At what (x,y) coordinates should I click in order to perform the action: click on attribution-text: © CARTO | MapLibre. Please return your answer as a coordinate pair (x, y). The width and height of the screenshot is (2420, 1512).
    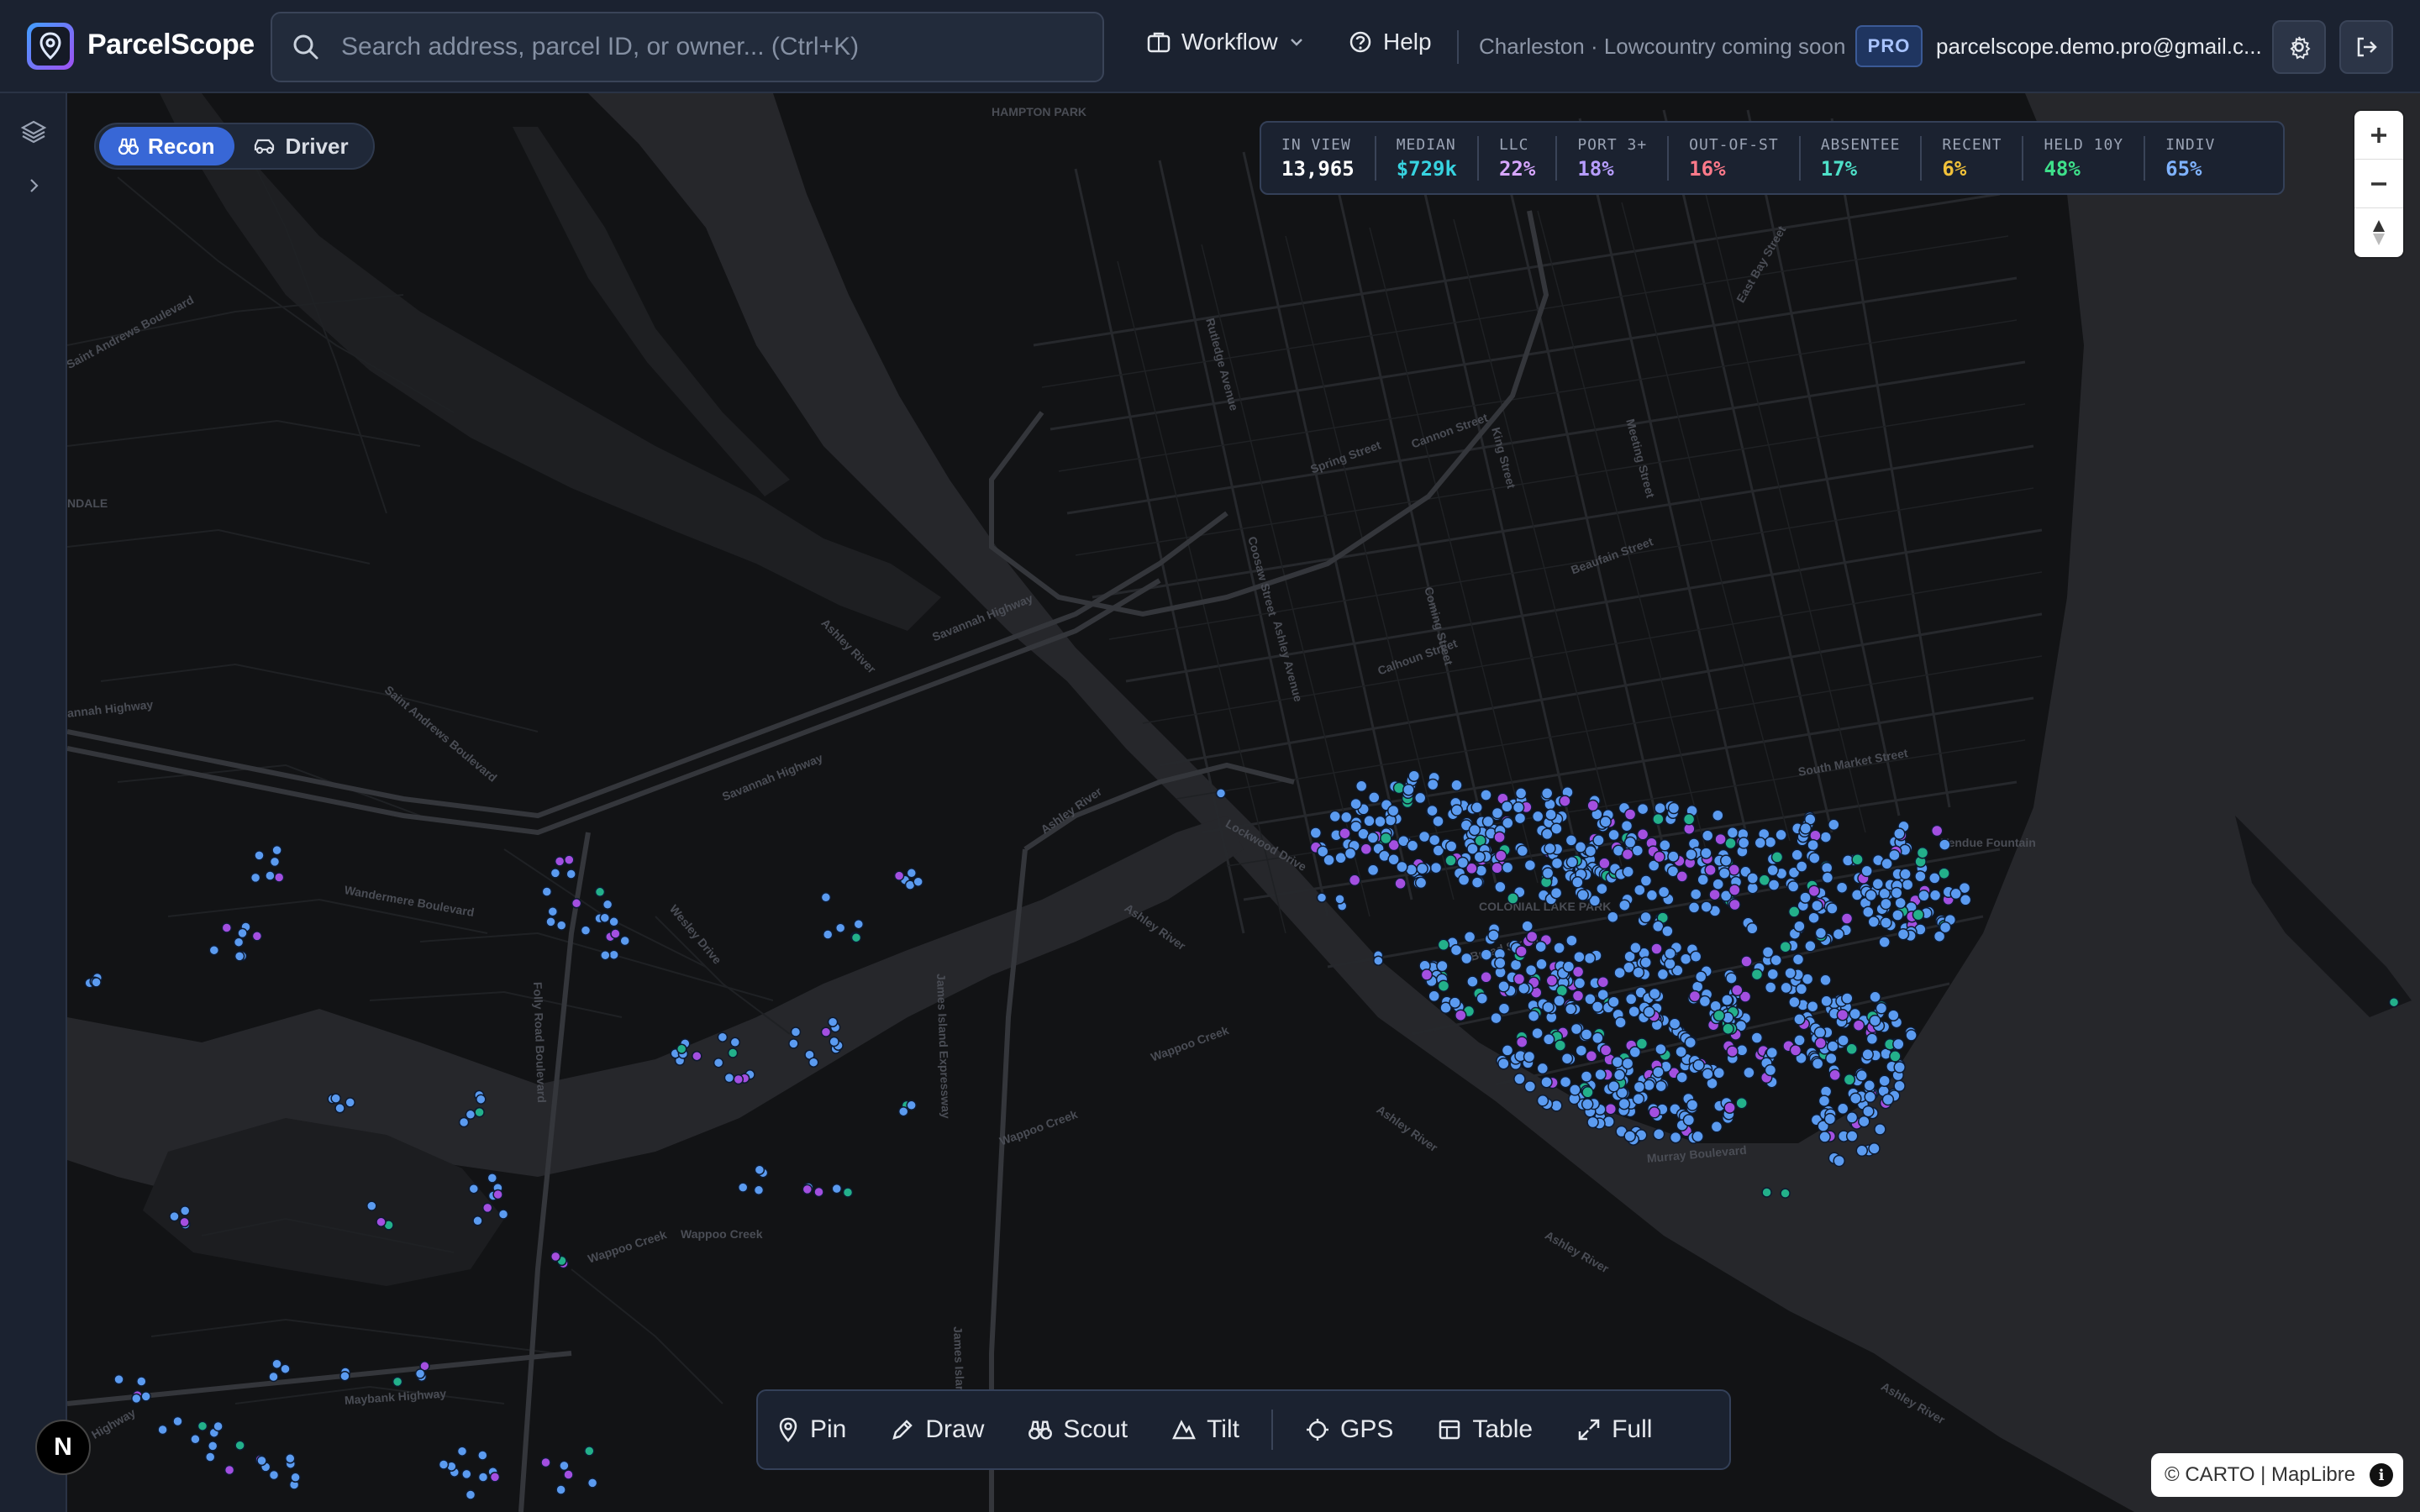
    Looking at the image, I should click on (2260, 1475).